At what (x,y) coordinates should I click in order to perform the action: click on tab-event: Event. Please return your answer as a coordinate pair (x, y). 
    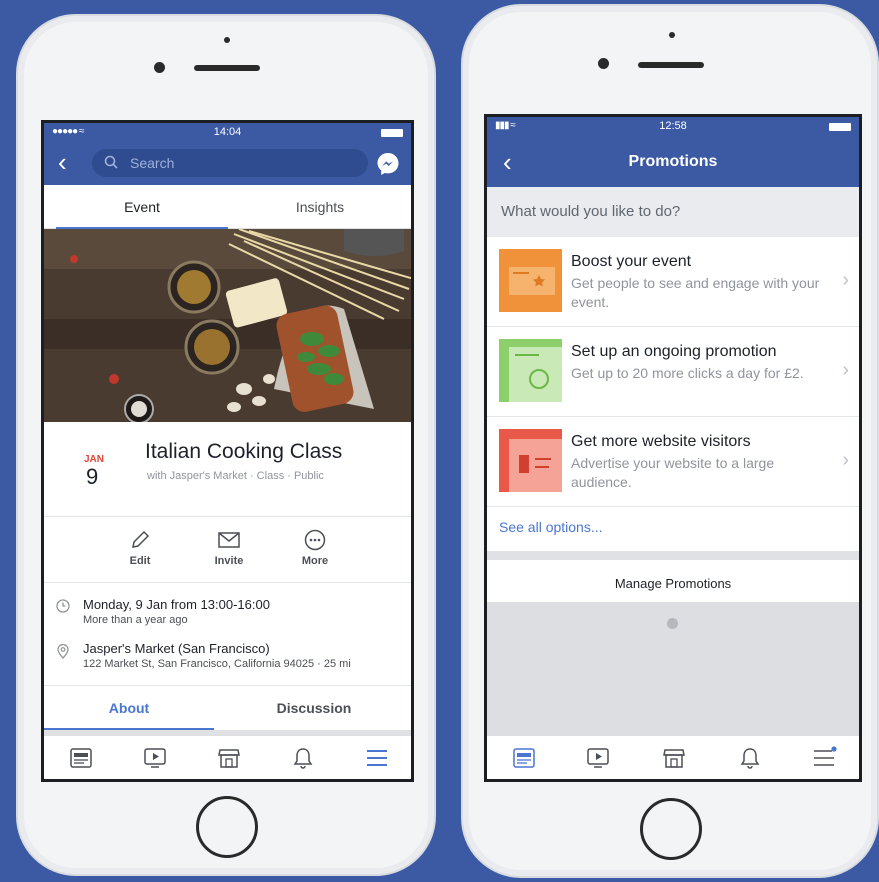
    Looking at the image, I should click on (142, 214).